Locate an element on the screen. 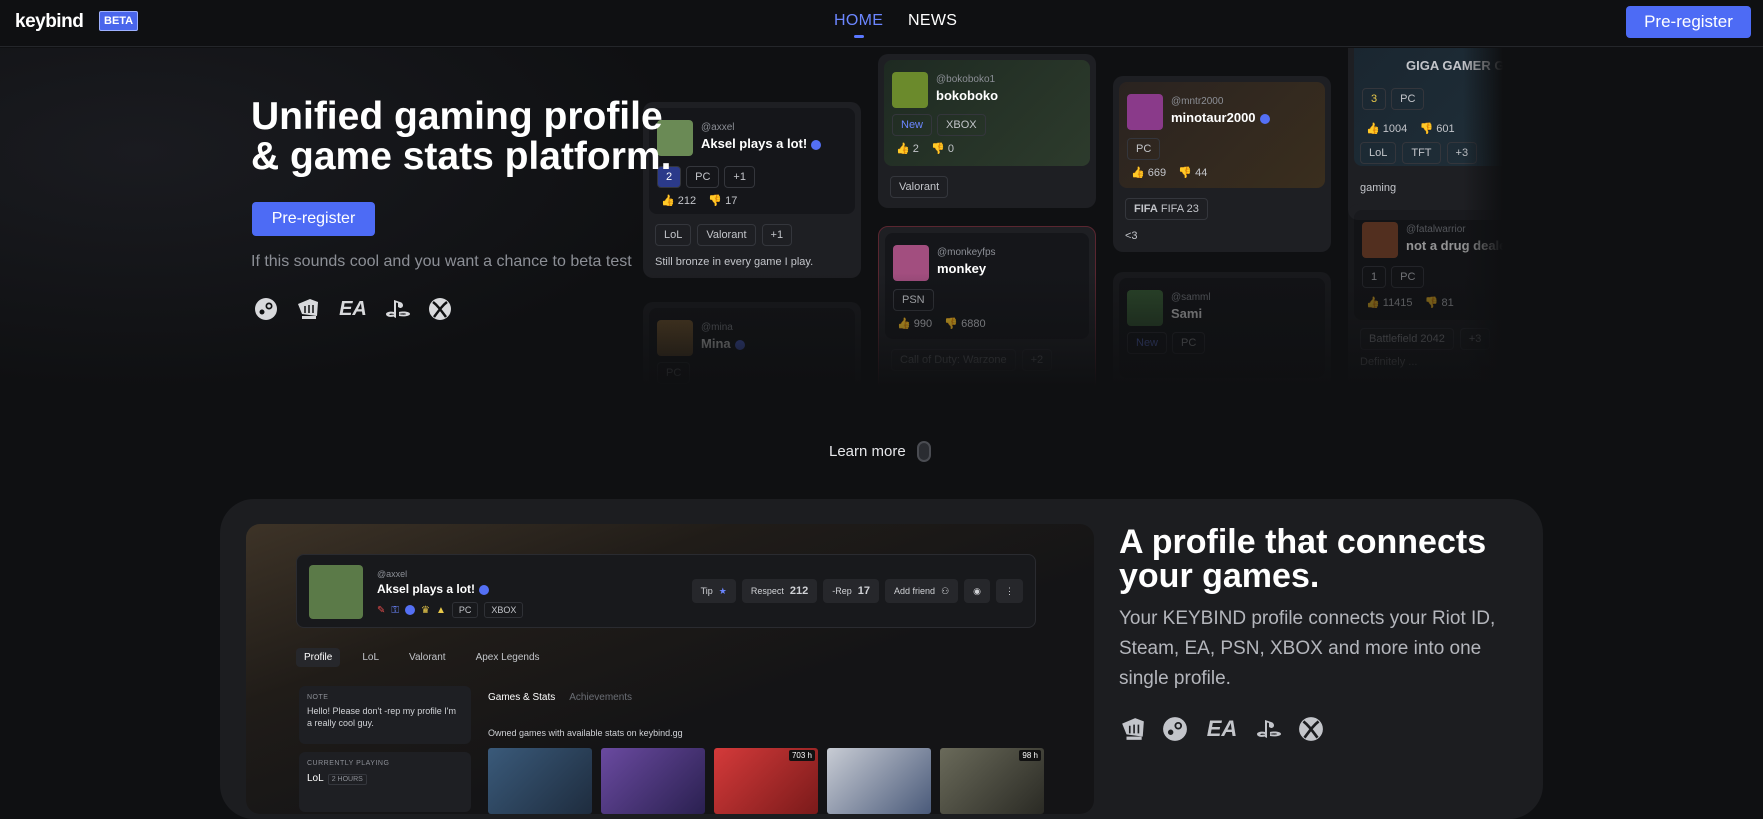 Image resolution: width=1763 pixels, height=819 pixels. feature-platform-icons: EA is located at coordinates (1222, 729).